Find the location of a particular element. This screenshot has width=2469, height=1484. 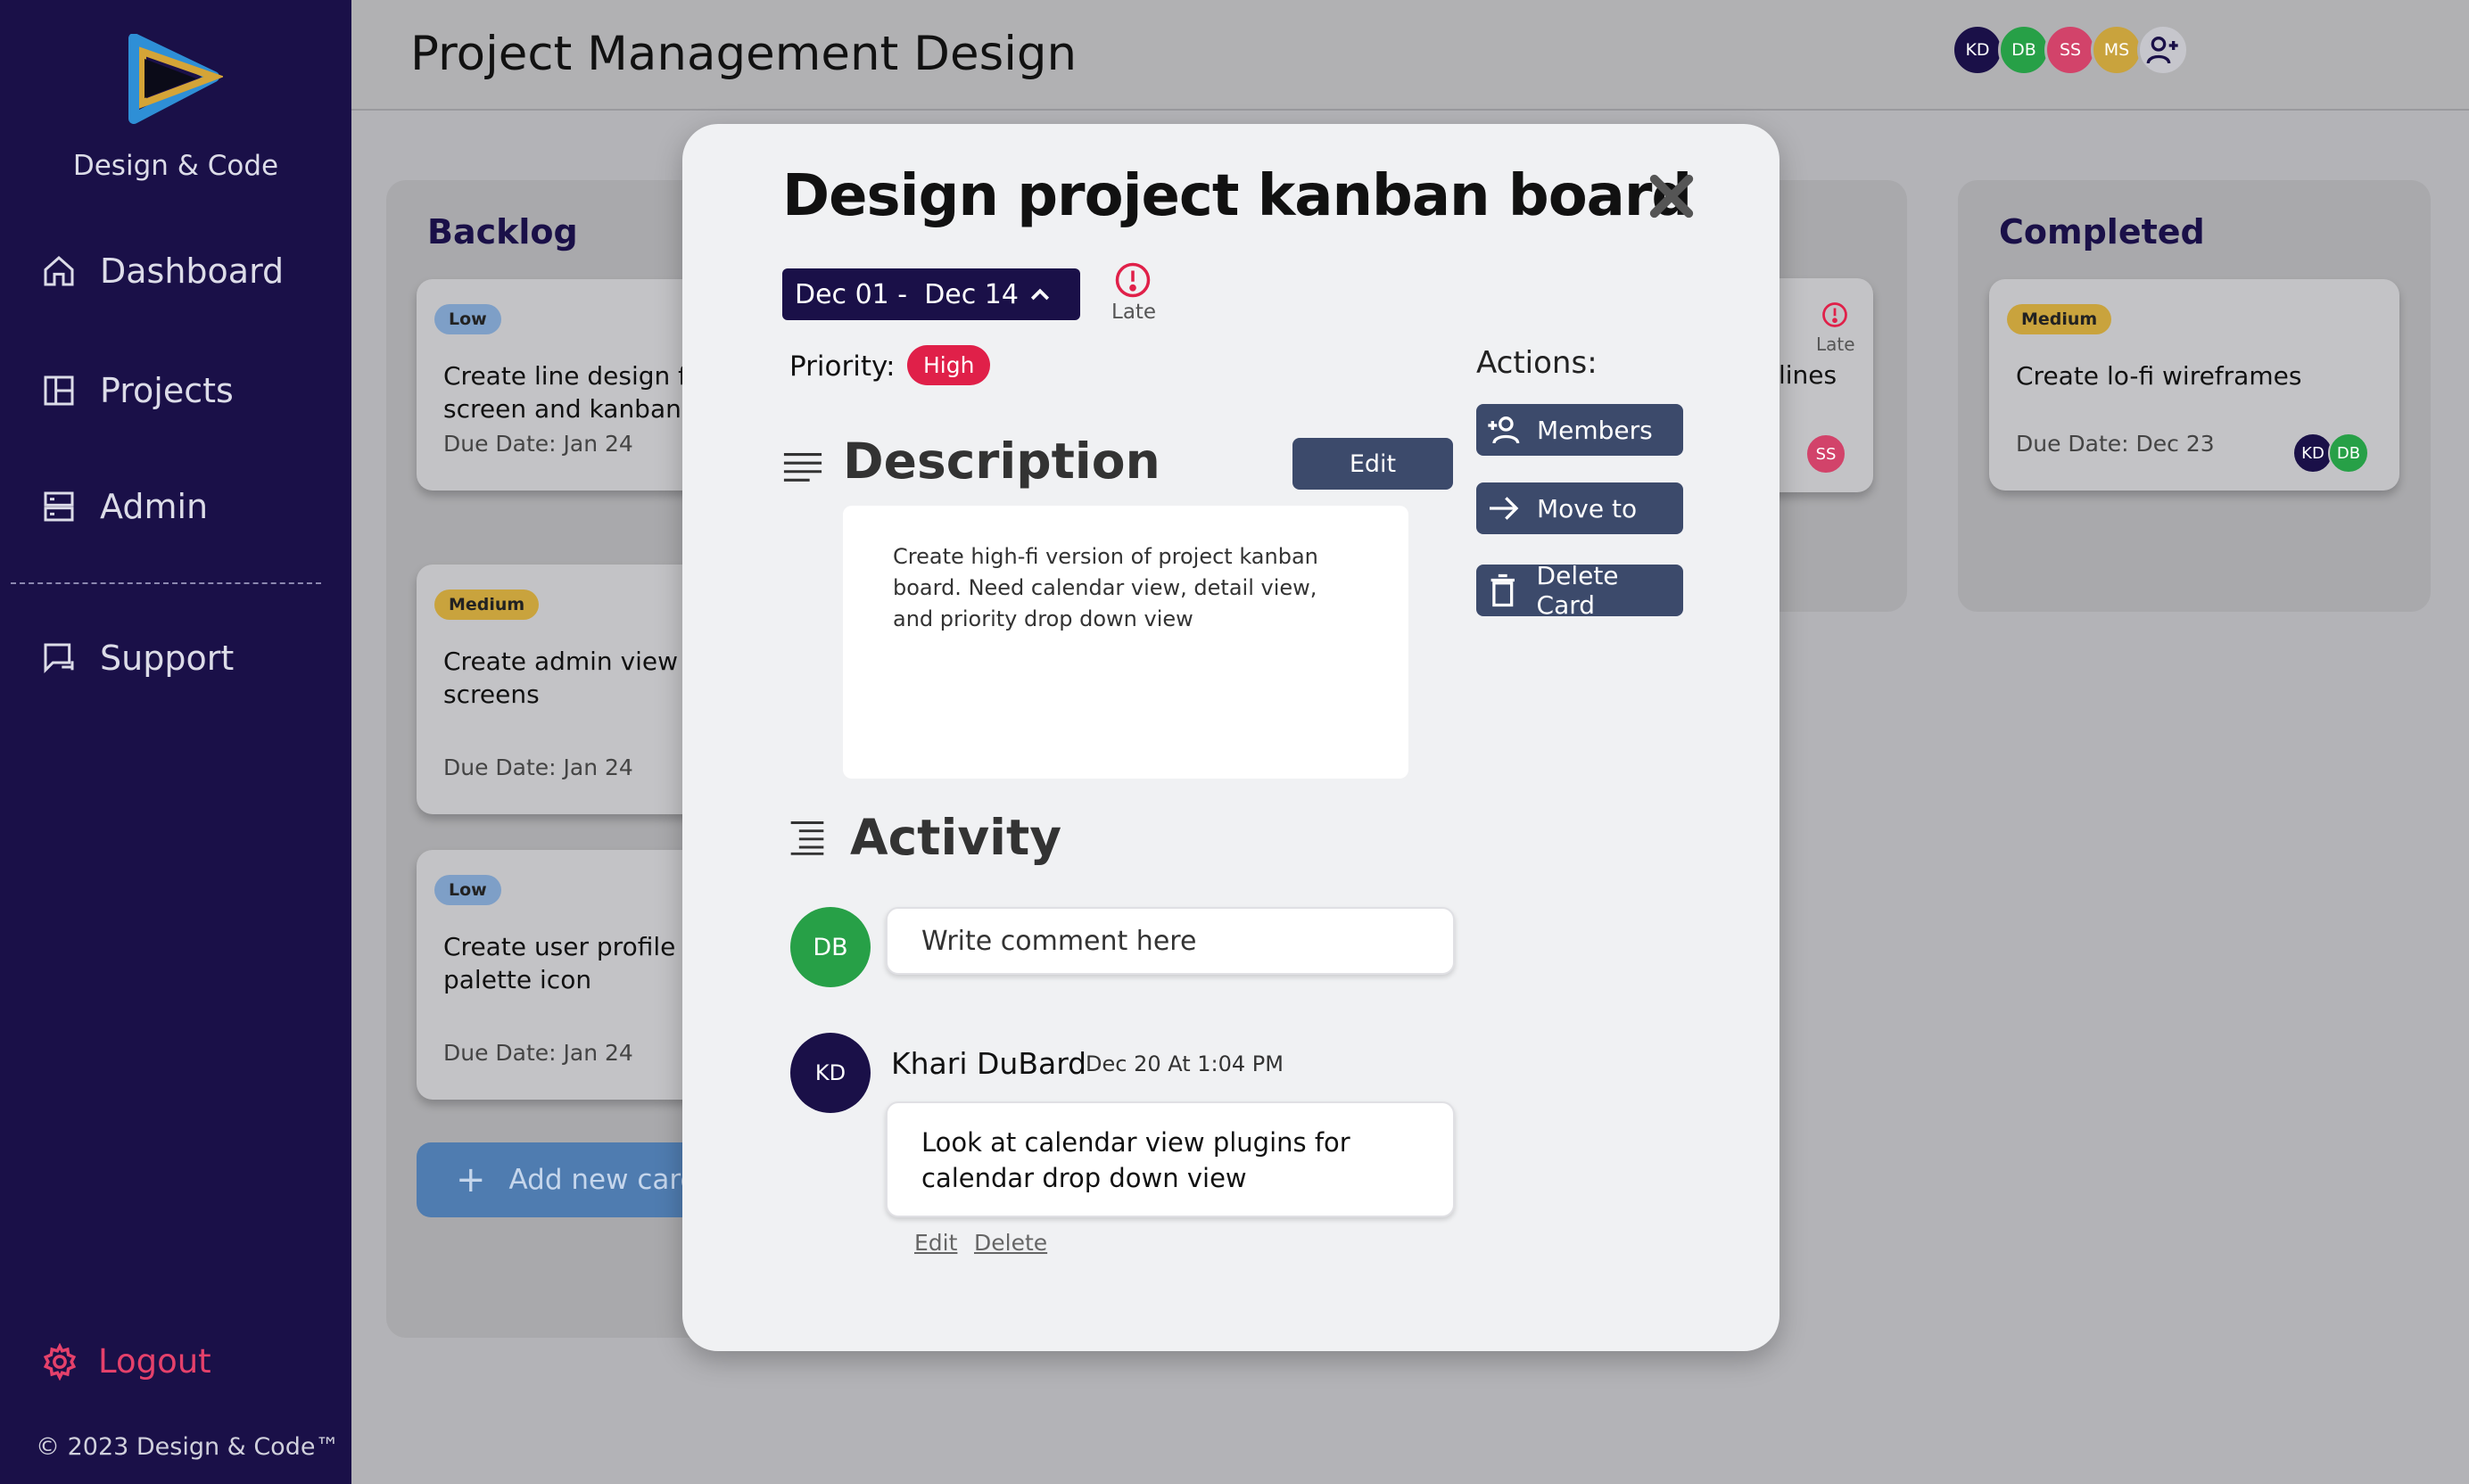

column-title: Completed is located at coordinates (2102, 232).